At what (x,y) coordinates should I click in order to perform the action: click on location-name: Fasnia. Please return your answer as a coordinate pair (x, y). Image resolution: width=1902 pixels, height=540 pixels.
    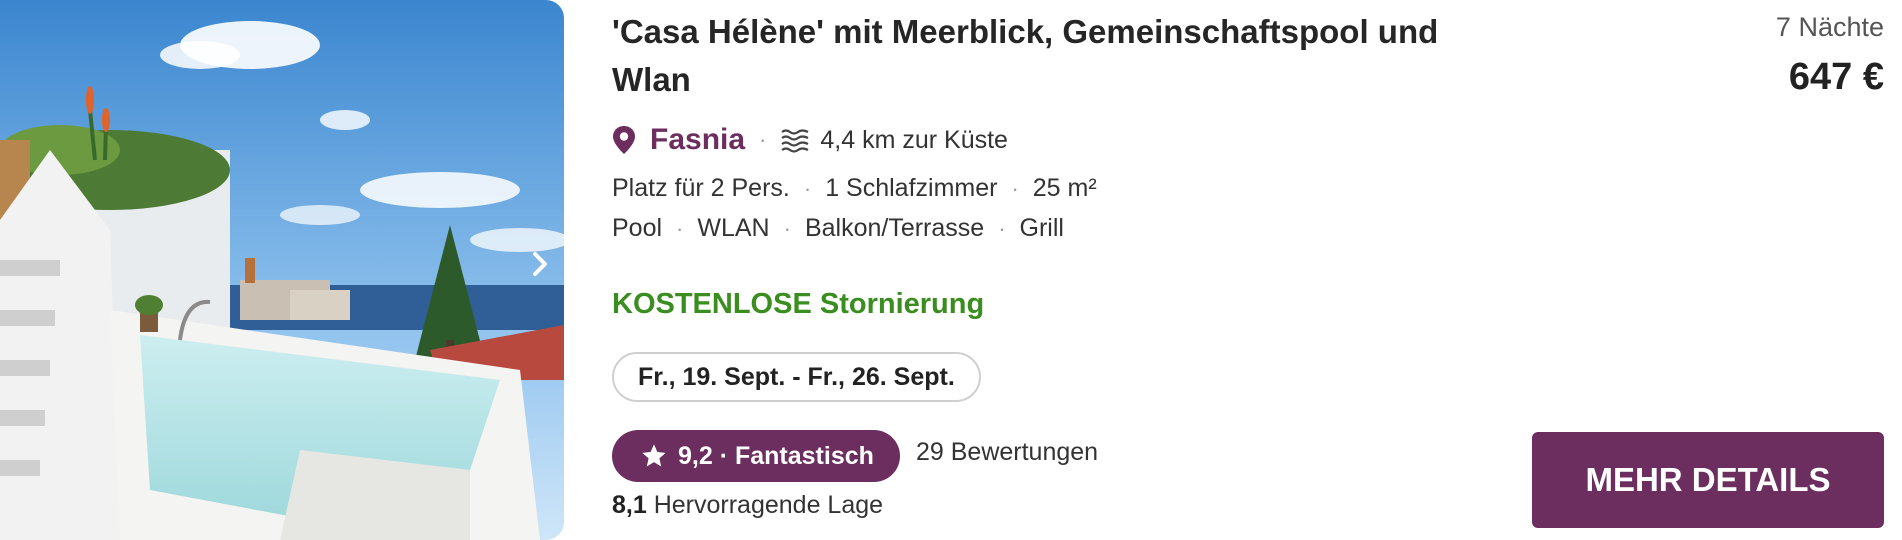
    Looking at the image, I should click on (698, 139).